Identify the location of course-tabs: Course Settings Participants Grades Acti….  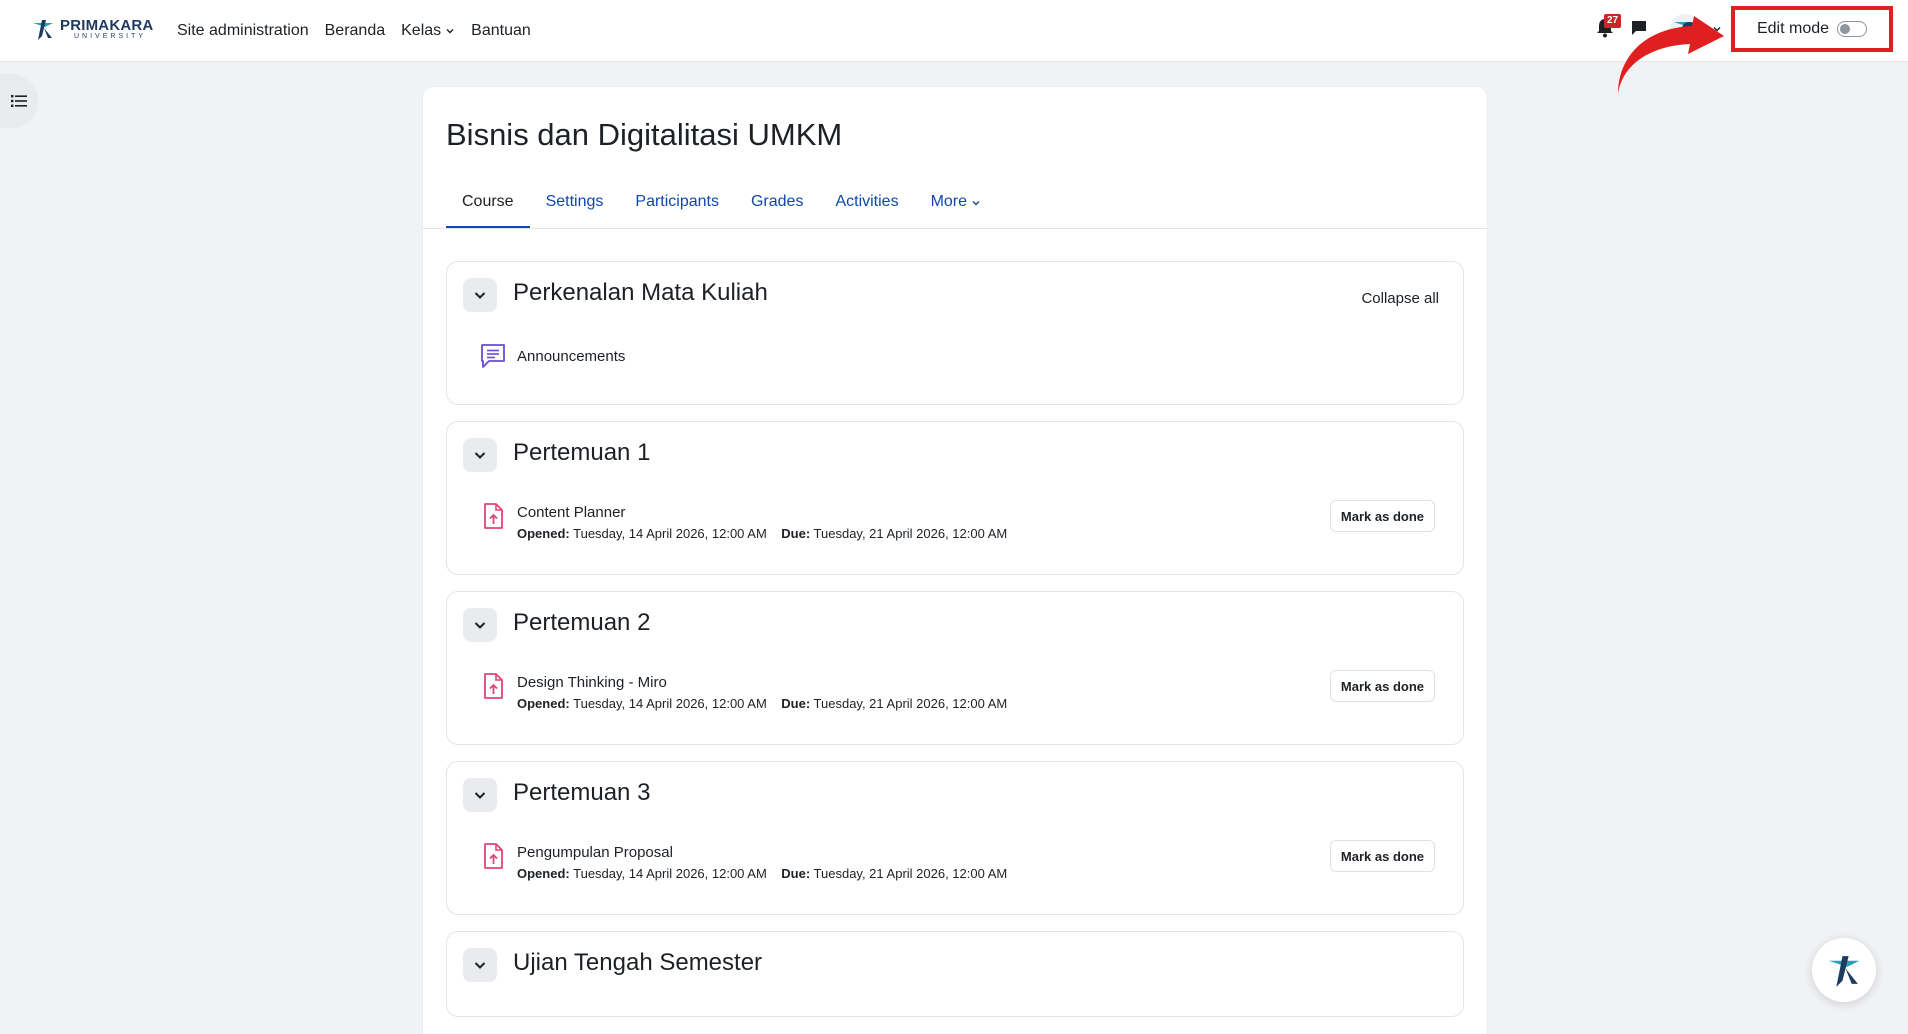
(721, 208).